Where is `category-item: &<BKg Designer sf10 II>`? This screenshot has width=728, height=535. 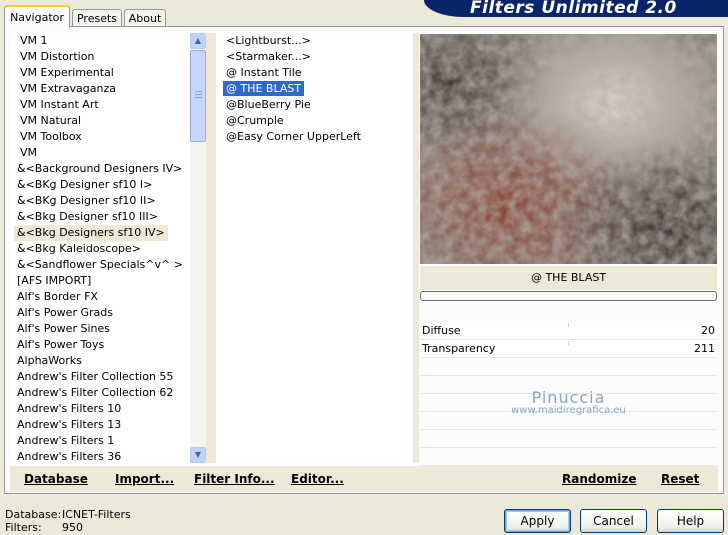 category-item: &<BKg Designer sf10 II> is located at coordinates (86, 201).